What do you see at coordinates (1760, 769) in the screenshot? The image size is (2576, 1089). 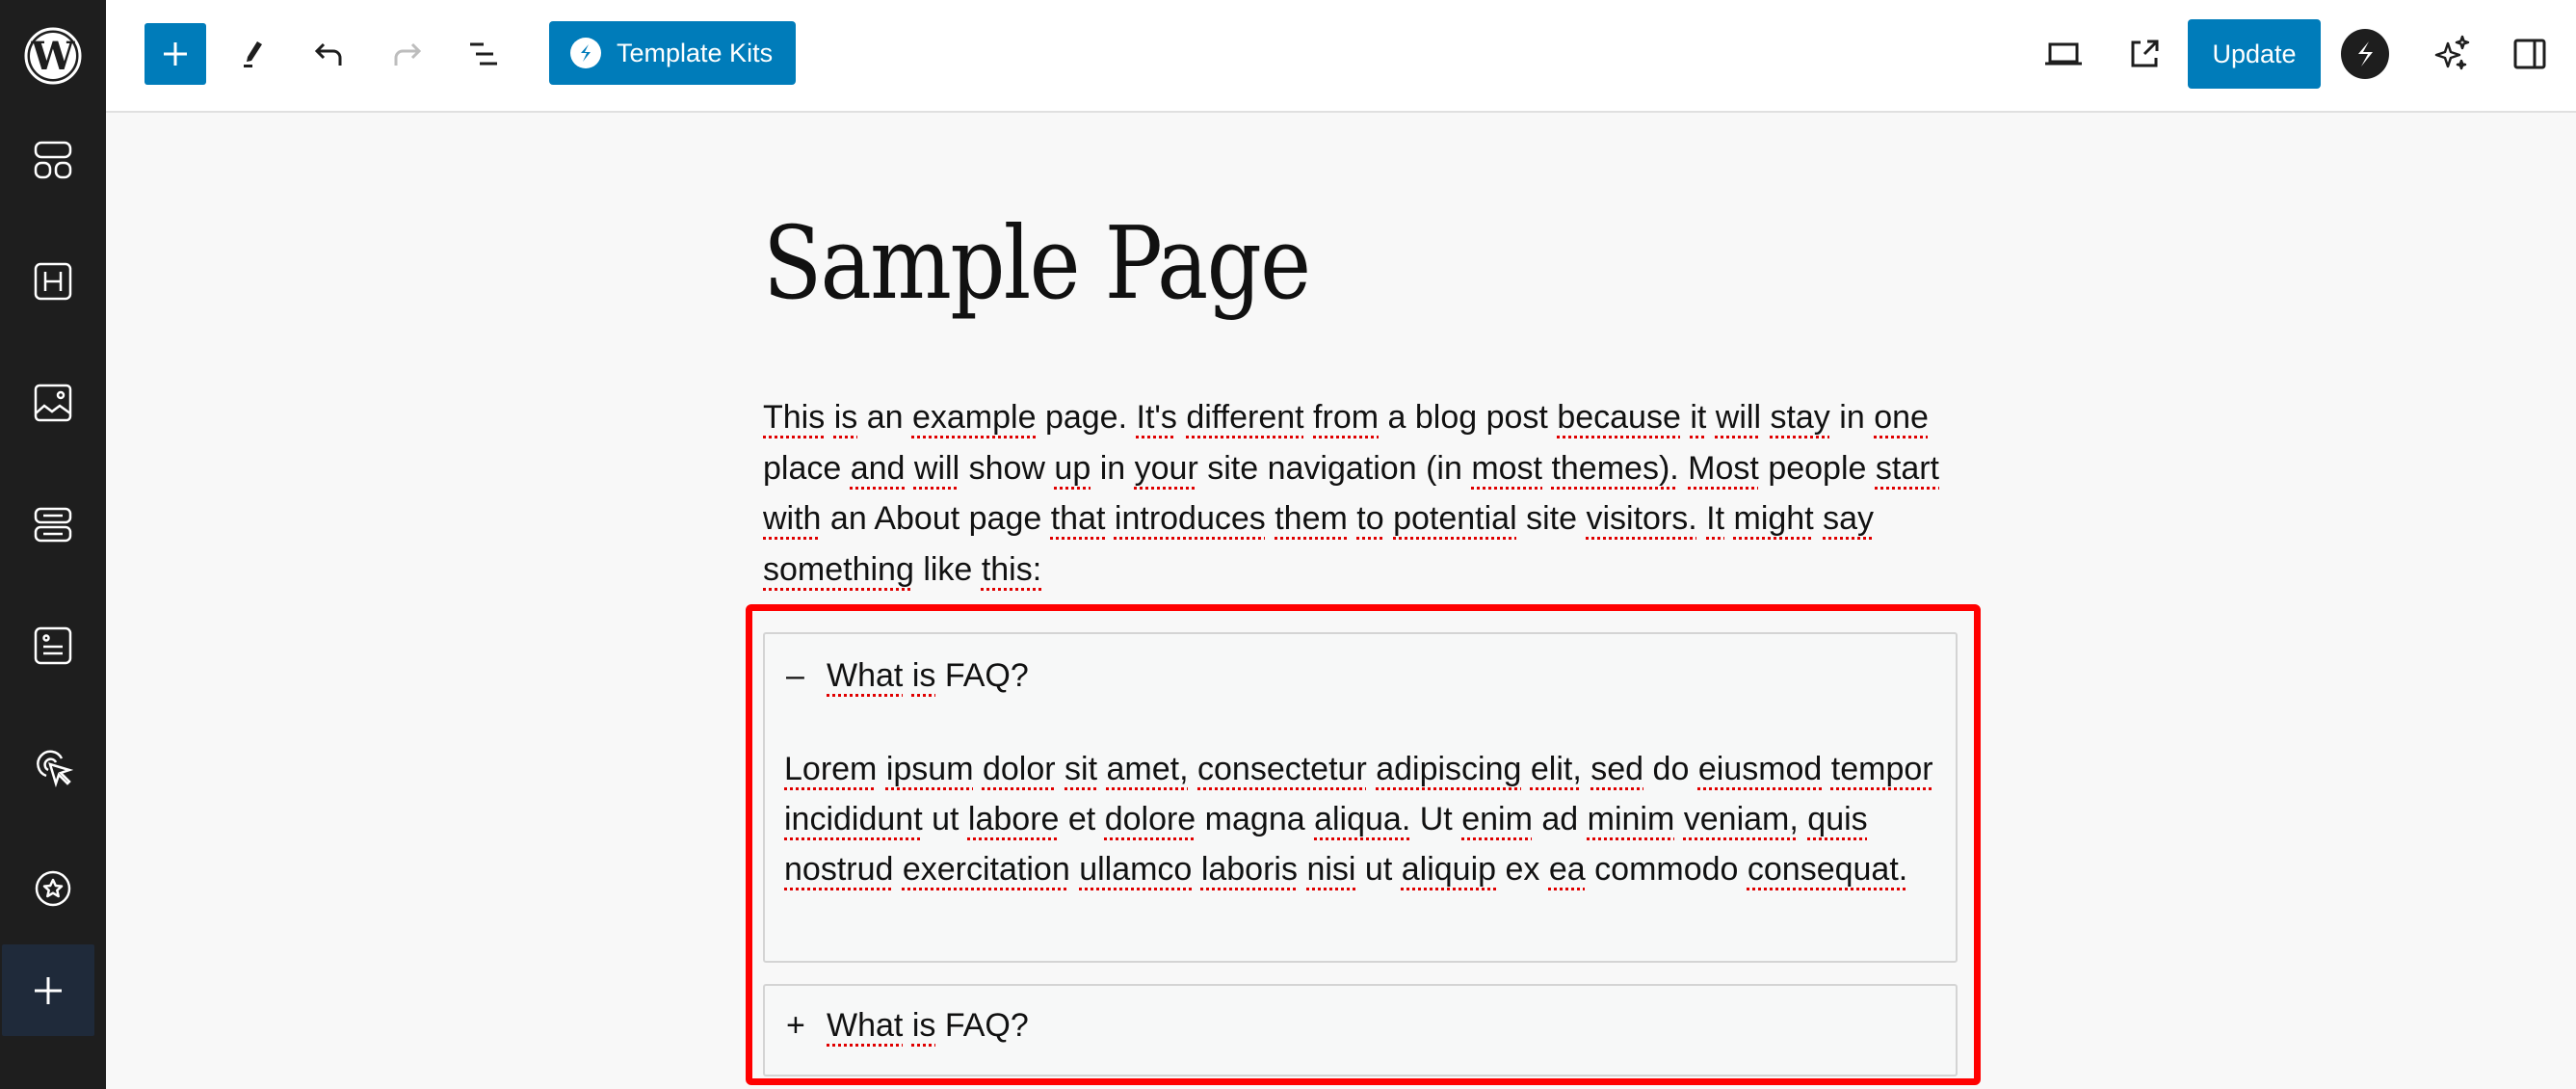 I see `spellcheck-flagged-word: eiusmod` at bounding box center [1760, 769].